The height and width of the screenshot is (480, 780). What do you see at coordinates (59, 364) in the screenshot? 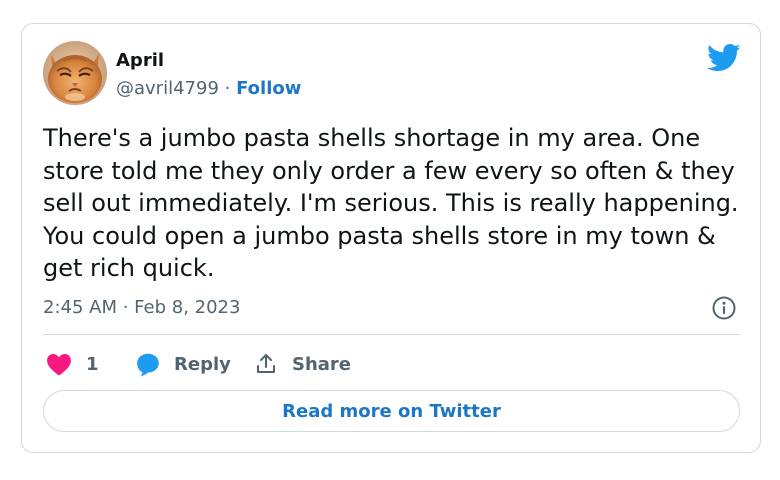
I see `heart-icon` at bounding box center [59, 364].